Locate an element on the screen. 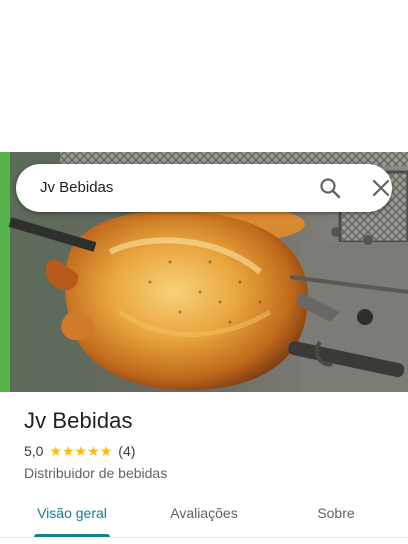 The width and height of the screenshot is (408, 544). tab-reviews: Avaliações is located at coordinates (204, 514).